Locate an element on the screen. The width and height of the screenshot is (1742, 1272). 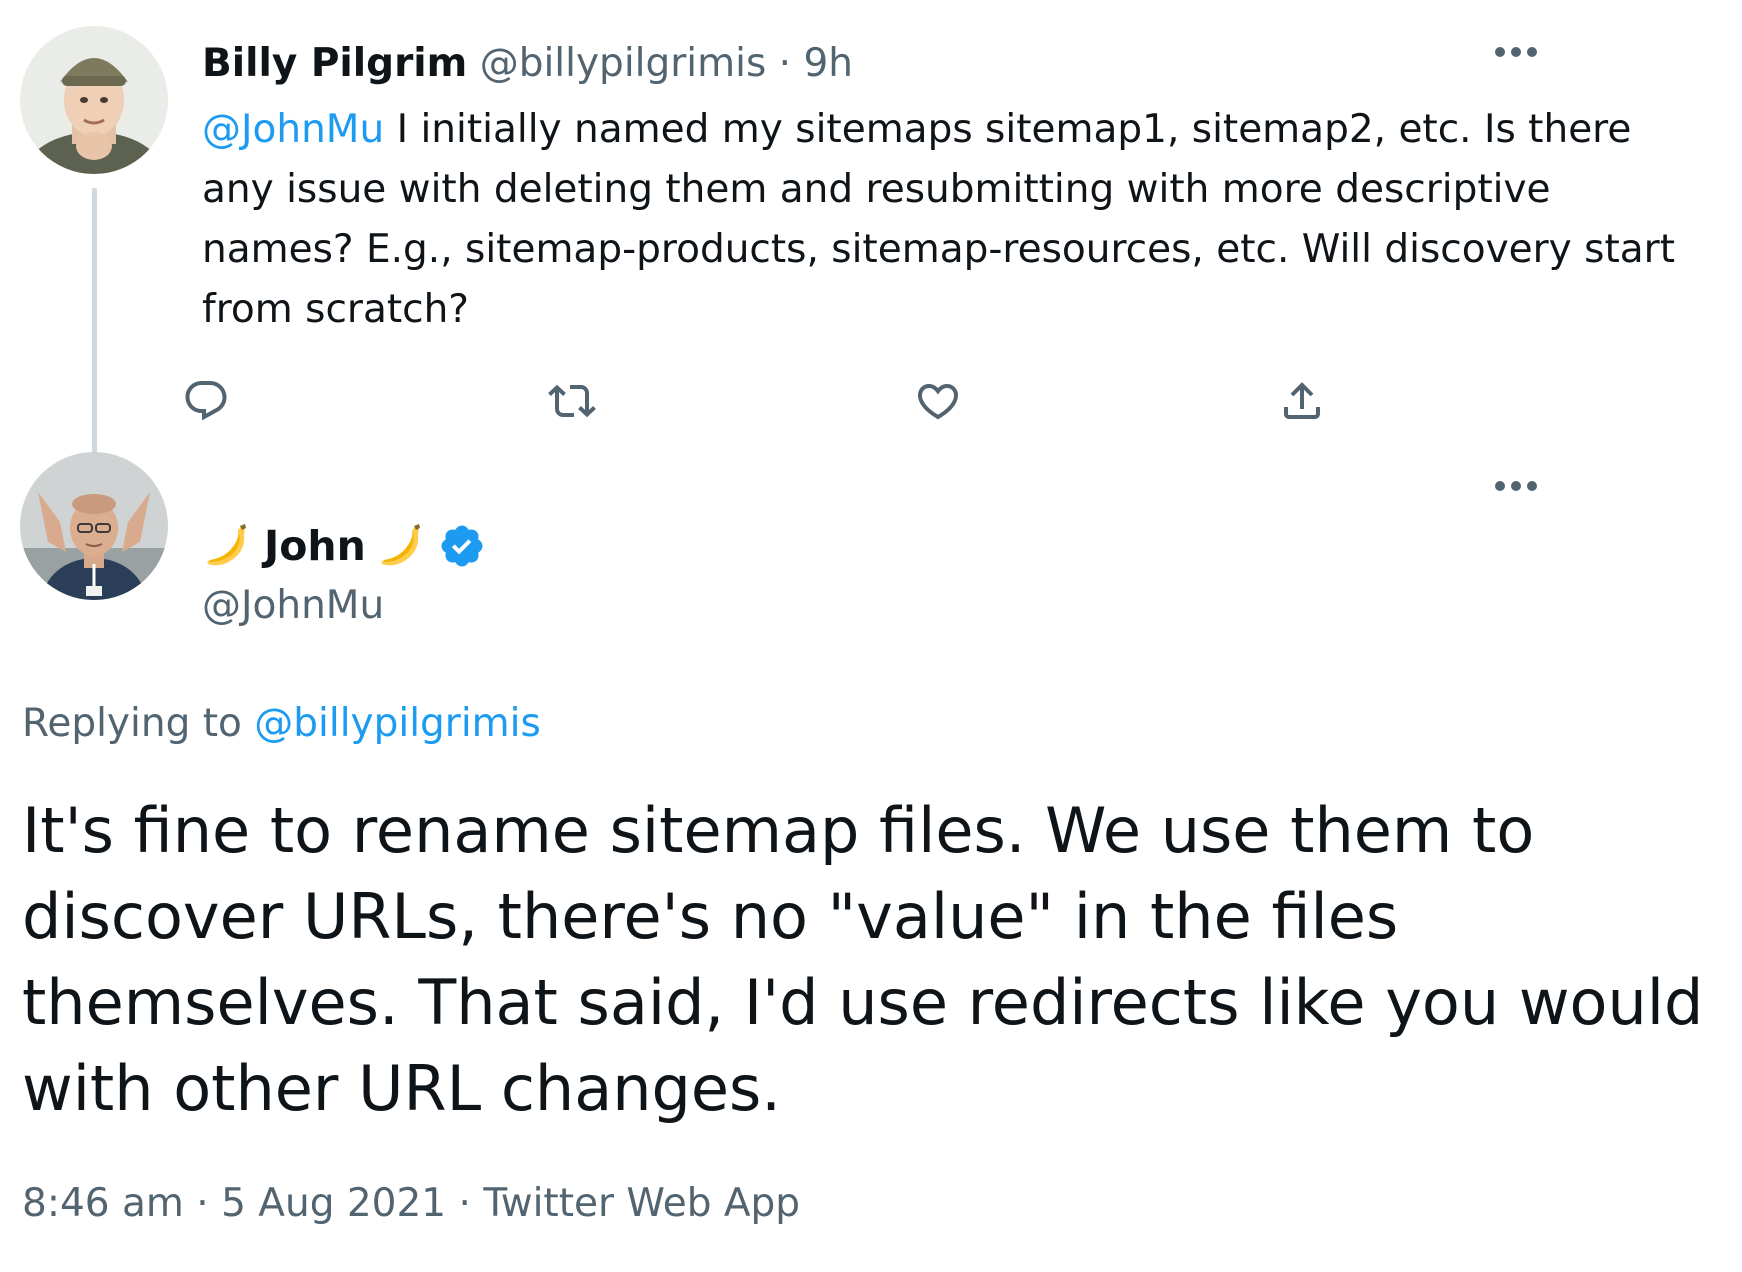
billy-avatar is located at coordinates (94, 100).